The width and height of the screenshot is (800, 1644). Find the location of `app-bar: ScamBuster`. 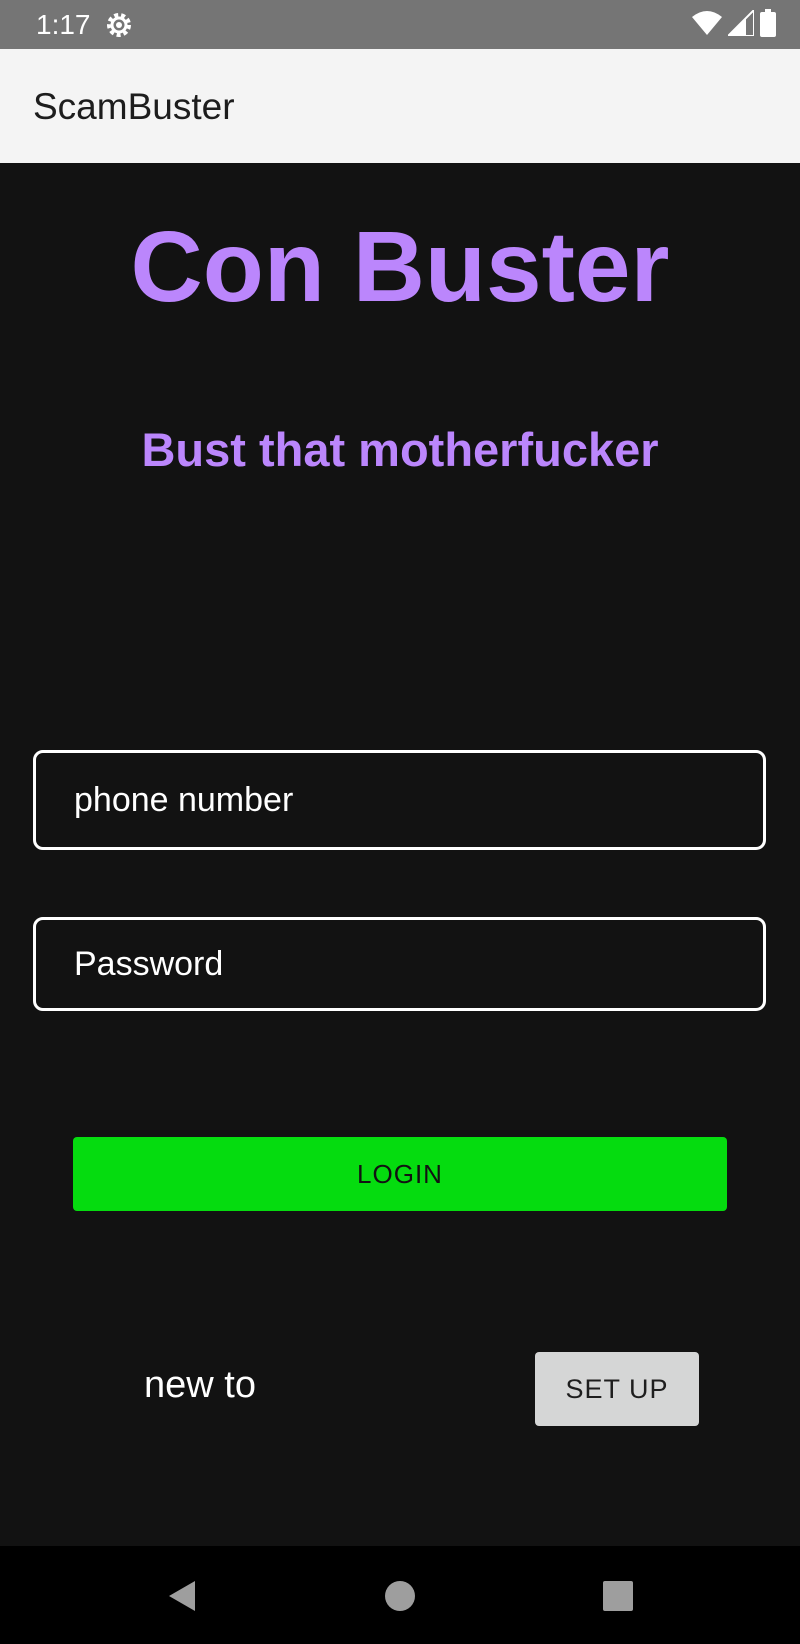

app-bar: ScamBuster is located at coordinates (400, 106).